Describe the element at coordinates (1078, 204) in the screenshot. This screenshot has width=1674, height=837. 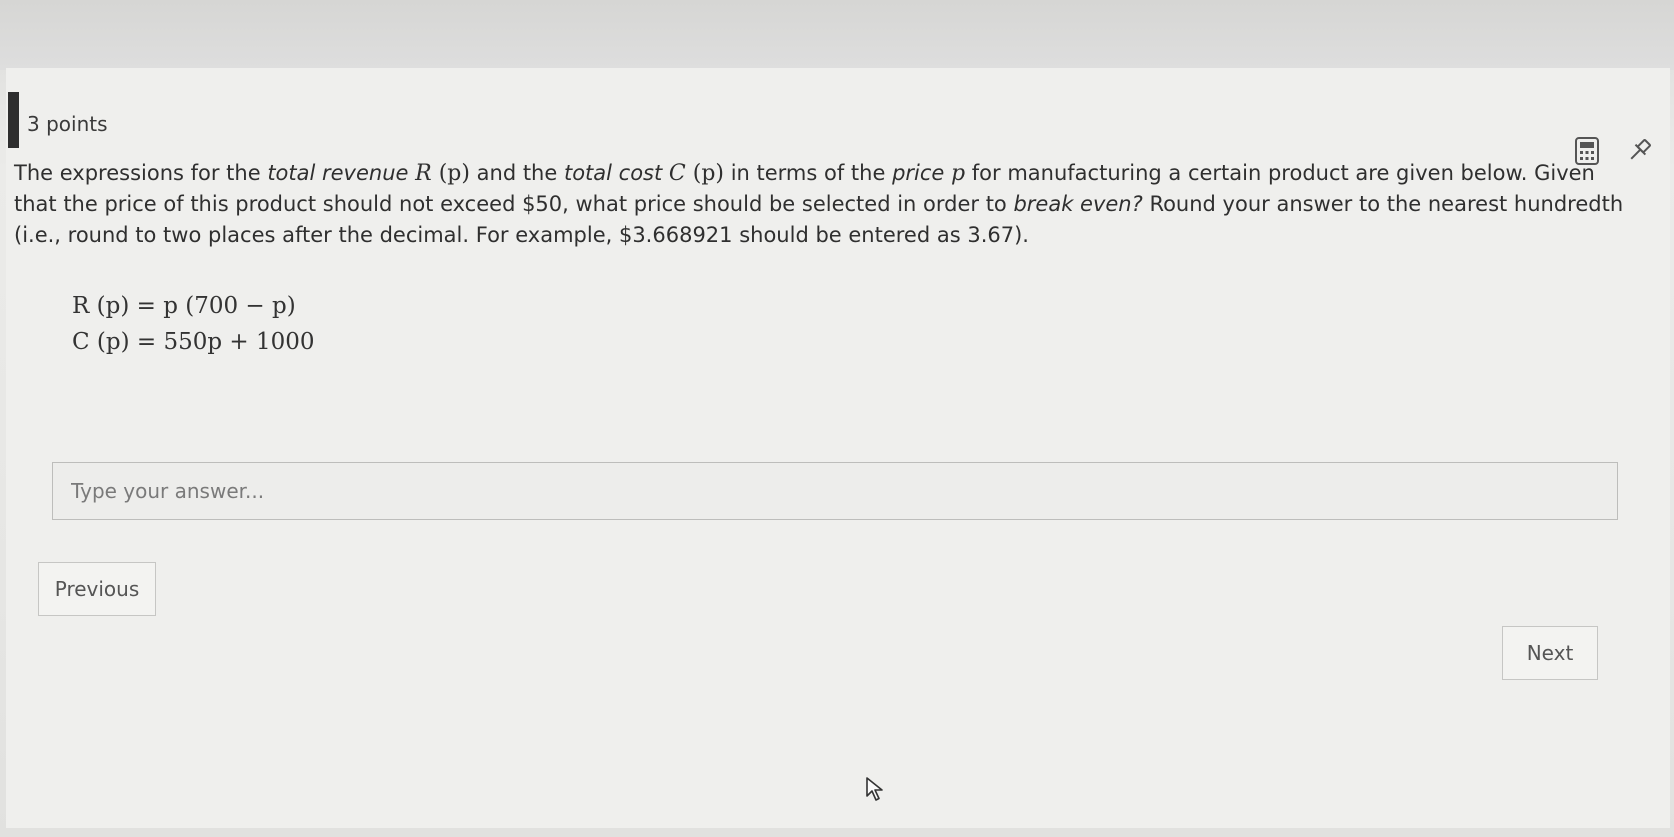
I see `term-break-even: break even?` at that location.